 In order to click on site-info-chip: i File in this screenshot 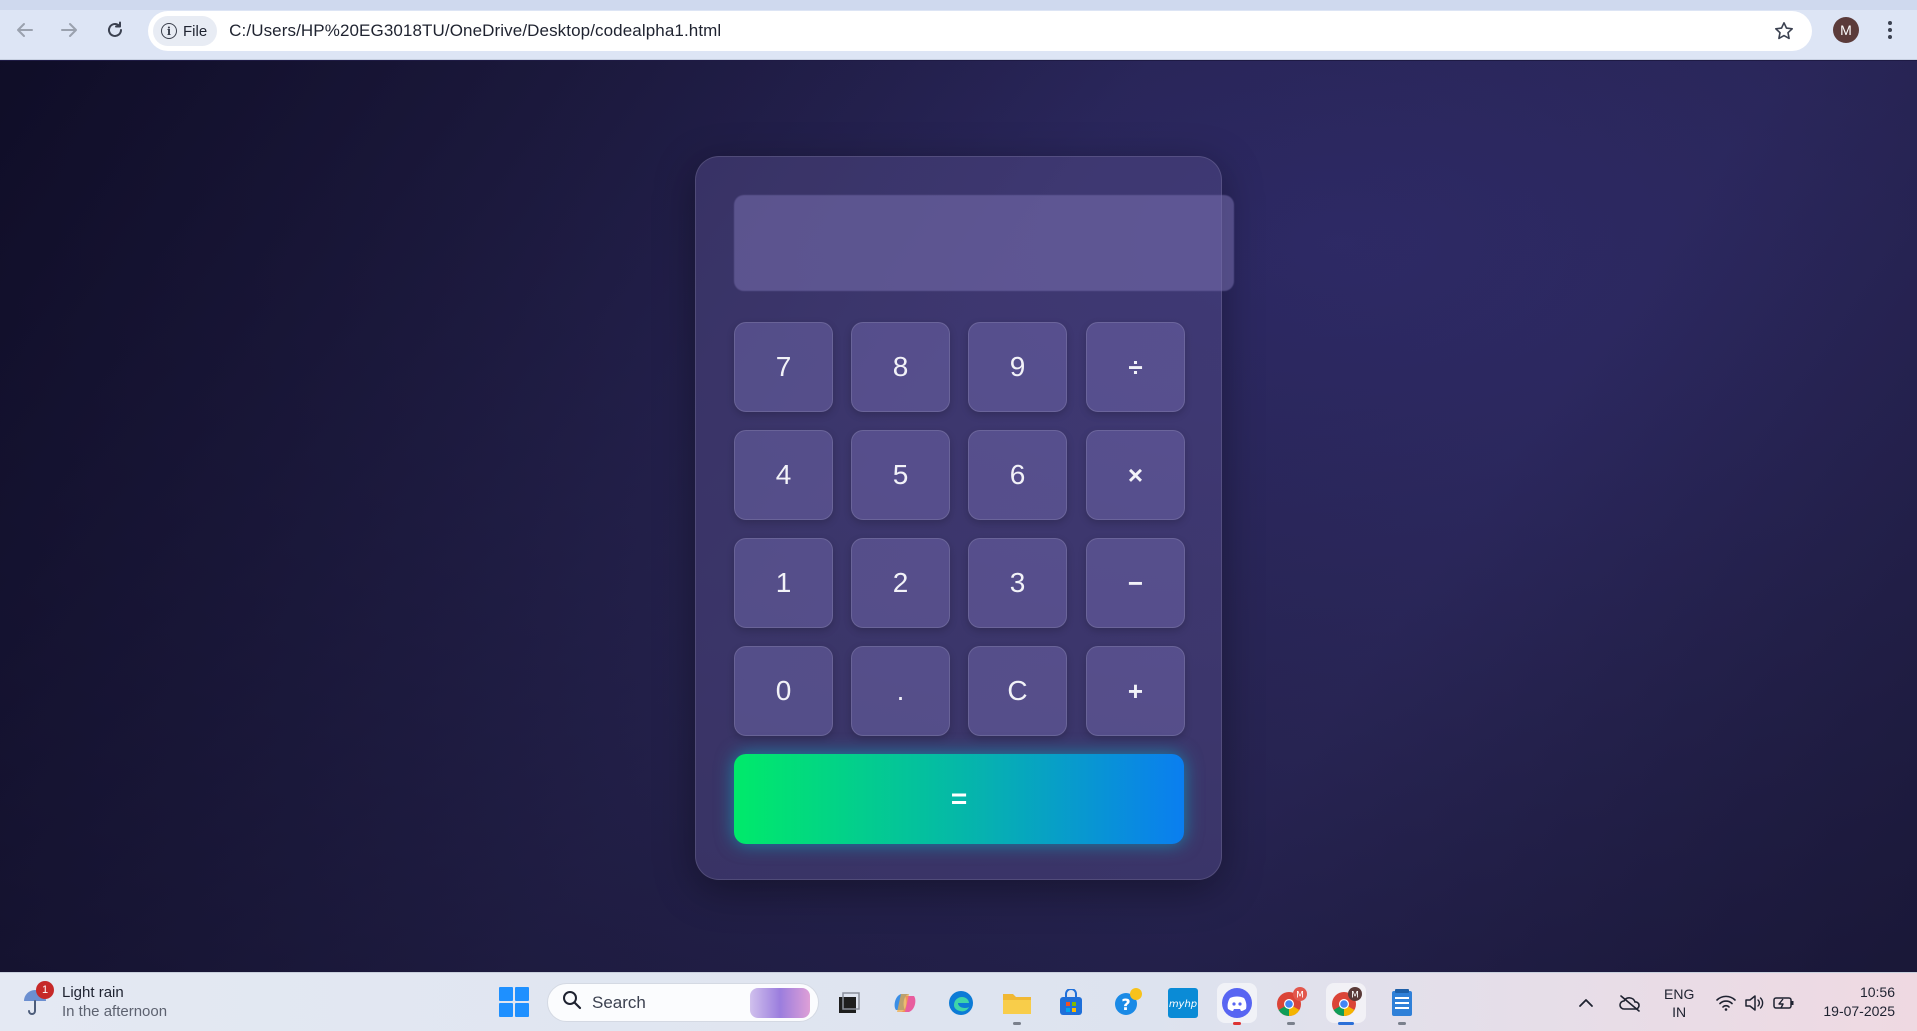, I will do `click(185, 31)`.